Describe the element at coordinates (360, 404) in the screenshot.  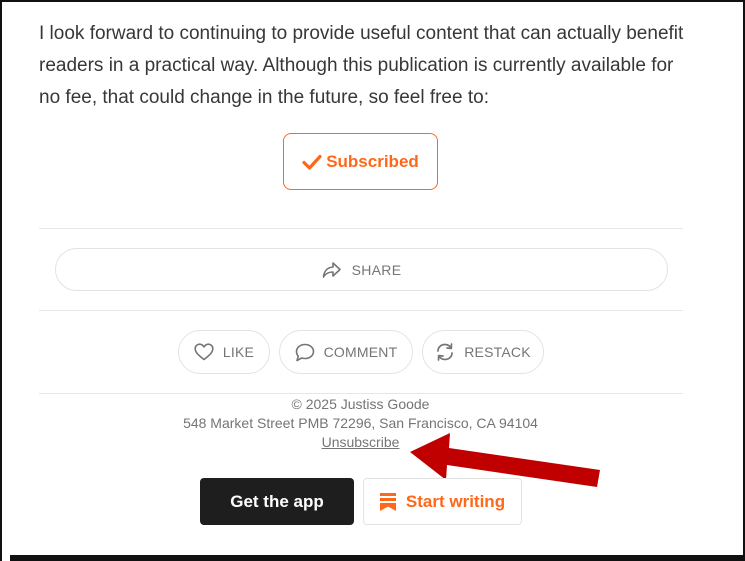
I see `copyright-text: © 2025 Justiss Goode` at that location.